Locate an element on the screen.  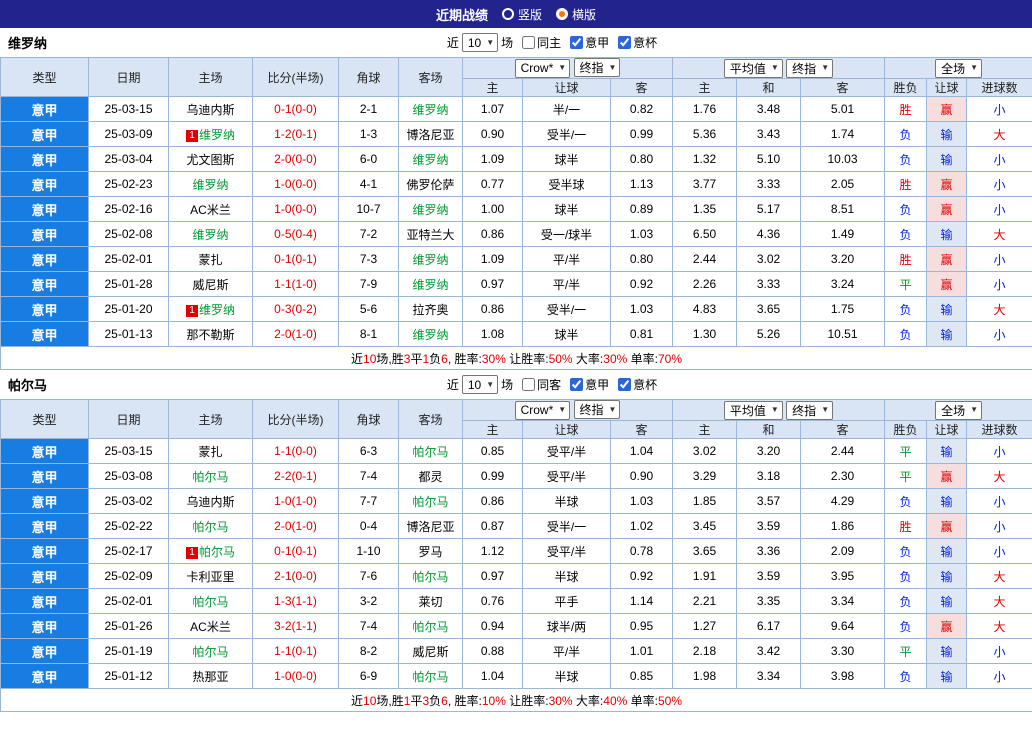
avg-away-cell: 5.01 is located at coordinates (842, 109).